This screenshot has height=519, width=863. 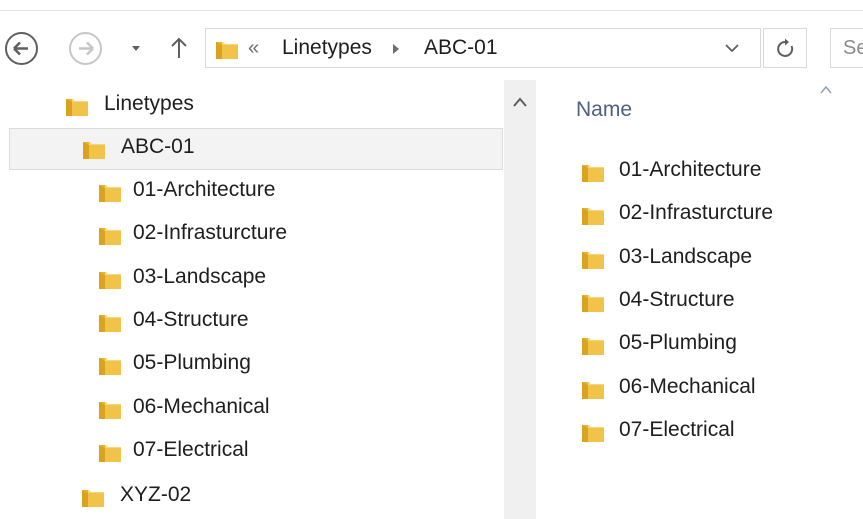 What do you see at coordinates (264, 107) in the screenshot?
I see `tree-item-linetypes: Linetypes` at bounding box center [264, 107].